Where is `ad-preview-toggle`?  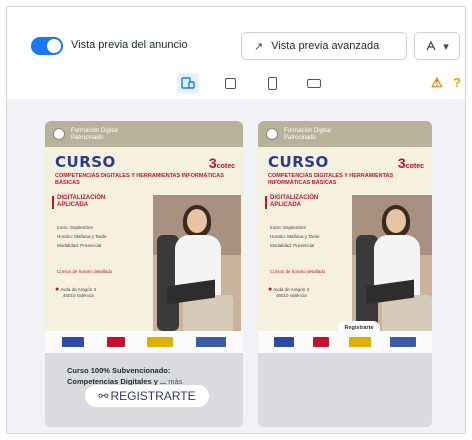 ad-preview-toggle is located at coordinates (47, 46).